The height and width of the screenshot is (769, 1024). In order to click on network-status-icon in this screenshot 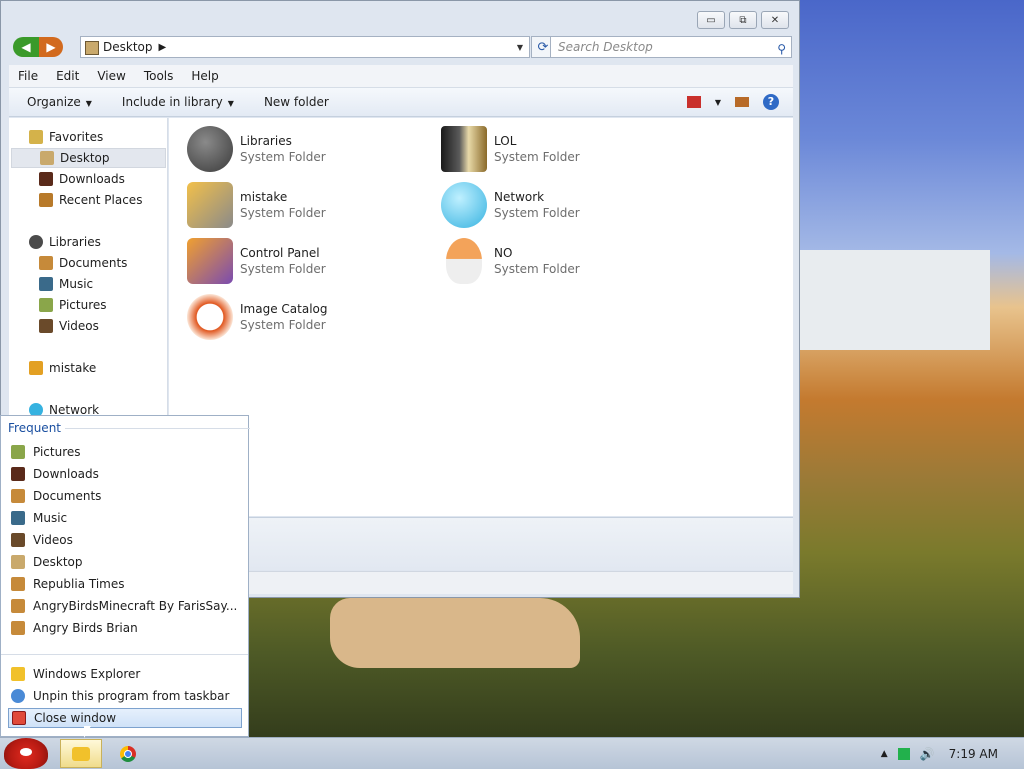, I will do `click(903, 753)`.